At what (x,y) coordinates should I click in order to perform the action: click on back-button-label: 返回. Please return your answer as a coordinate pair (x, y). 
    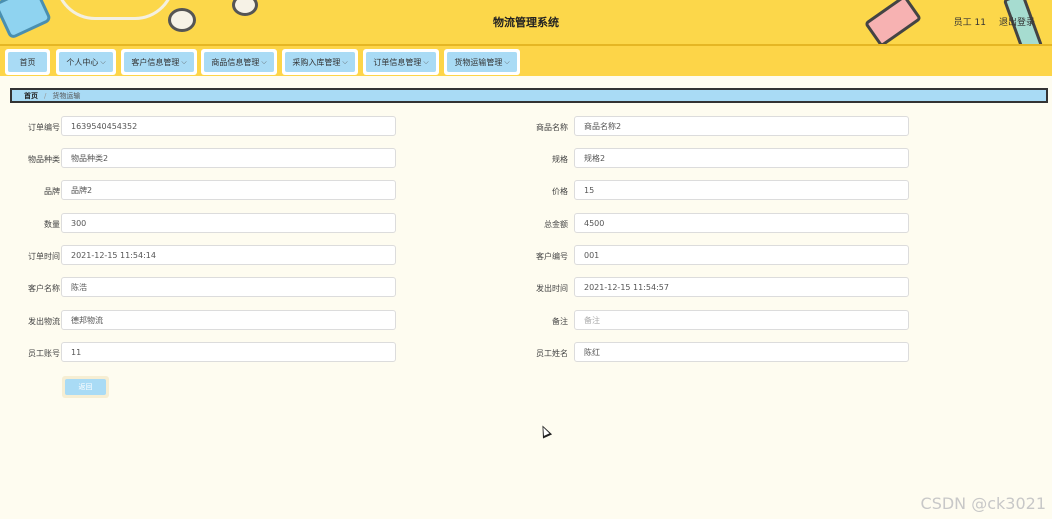
    Looking at the image, I should click on (85, 387).